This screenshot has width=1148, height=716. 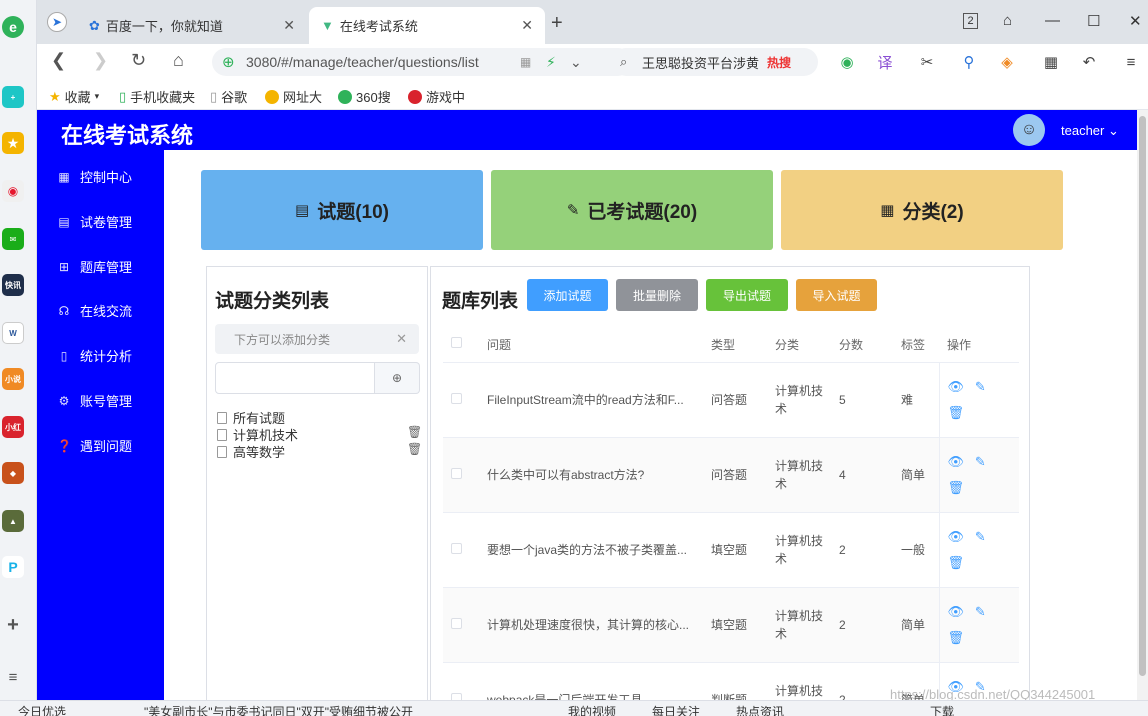 I want to click on bookmark-google: ▯ 谷歌, so click(x=228, y=96).